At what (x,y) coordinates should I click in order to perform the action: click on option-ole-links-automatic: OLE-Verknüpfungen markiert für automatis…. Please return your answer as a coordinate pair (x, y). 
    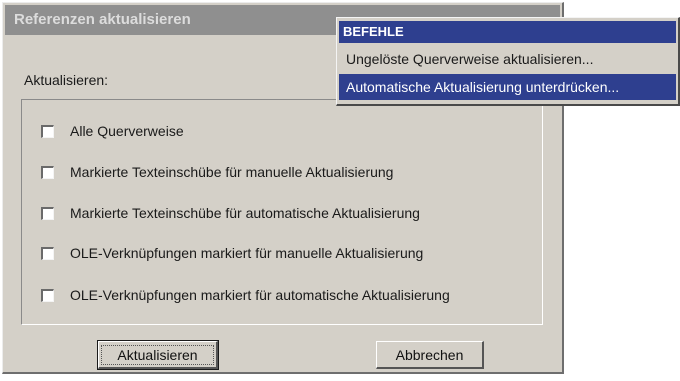
    Looking at the image, I should click on (245, 295).